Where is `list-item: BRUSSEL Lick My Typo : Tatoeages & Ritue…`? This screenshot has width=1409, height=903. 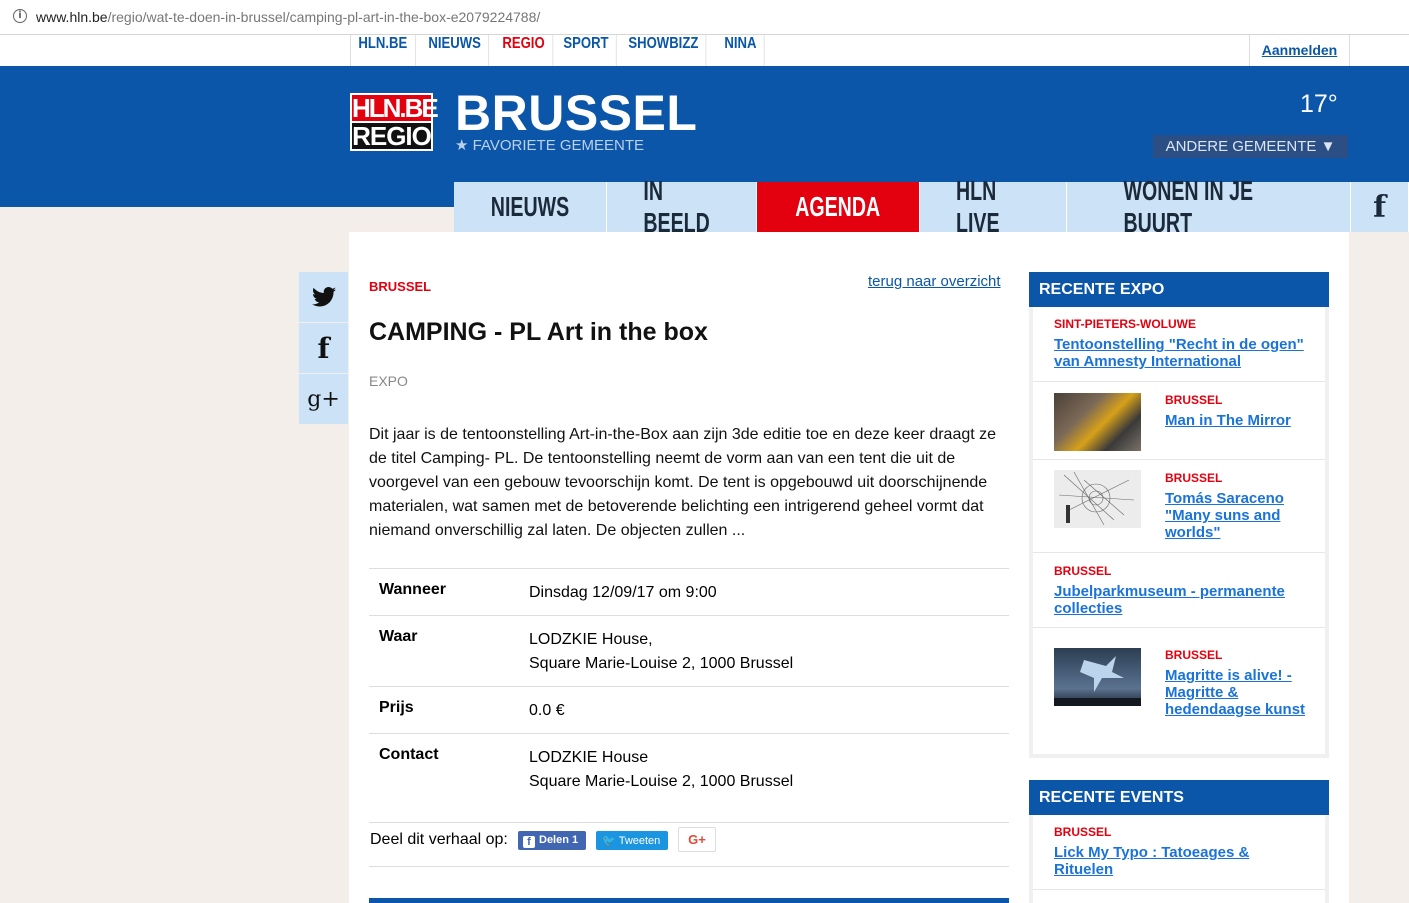
list-item: BRUSSEL Lick My Typo : Tatoeages & Ritue… is located at coordinates (1179, 852).